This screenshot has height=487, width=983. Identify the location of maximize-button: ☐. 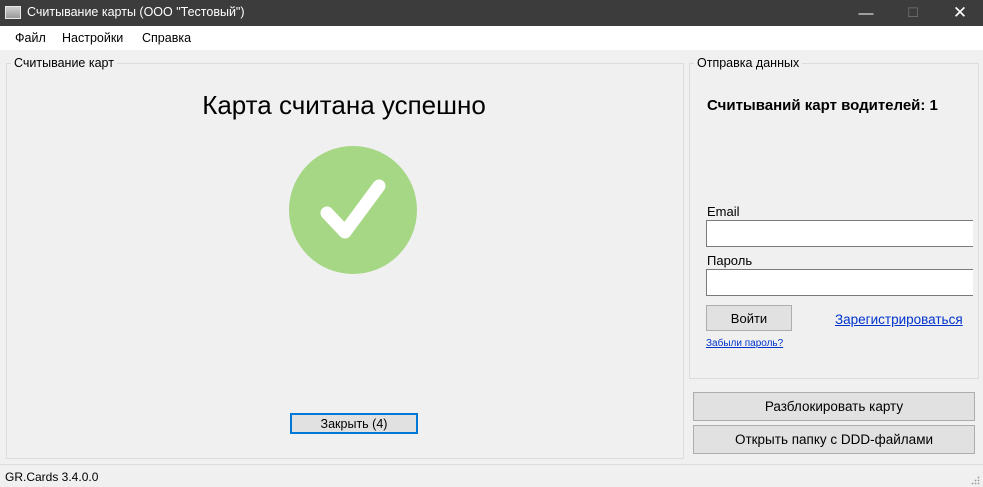
(913, 13).